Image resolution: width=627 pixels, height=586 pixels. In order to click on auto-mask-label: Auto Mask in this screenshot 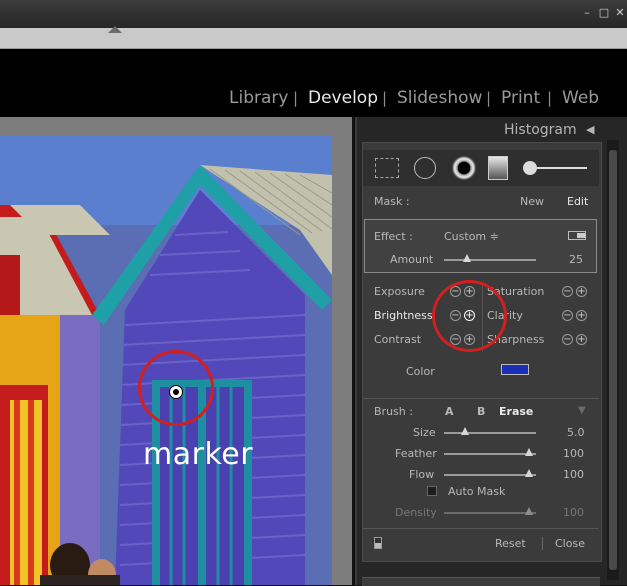, I will do `click(477, 491)`.